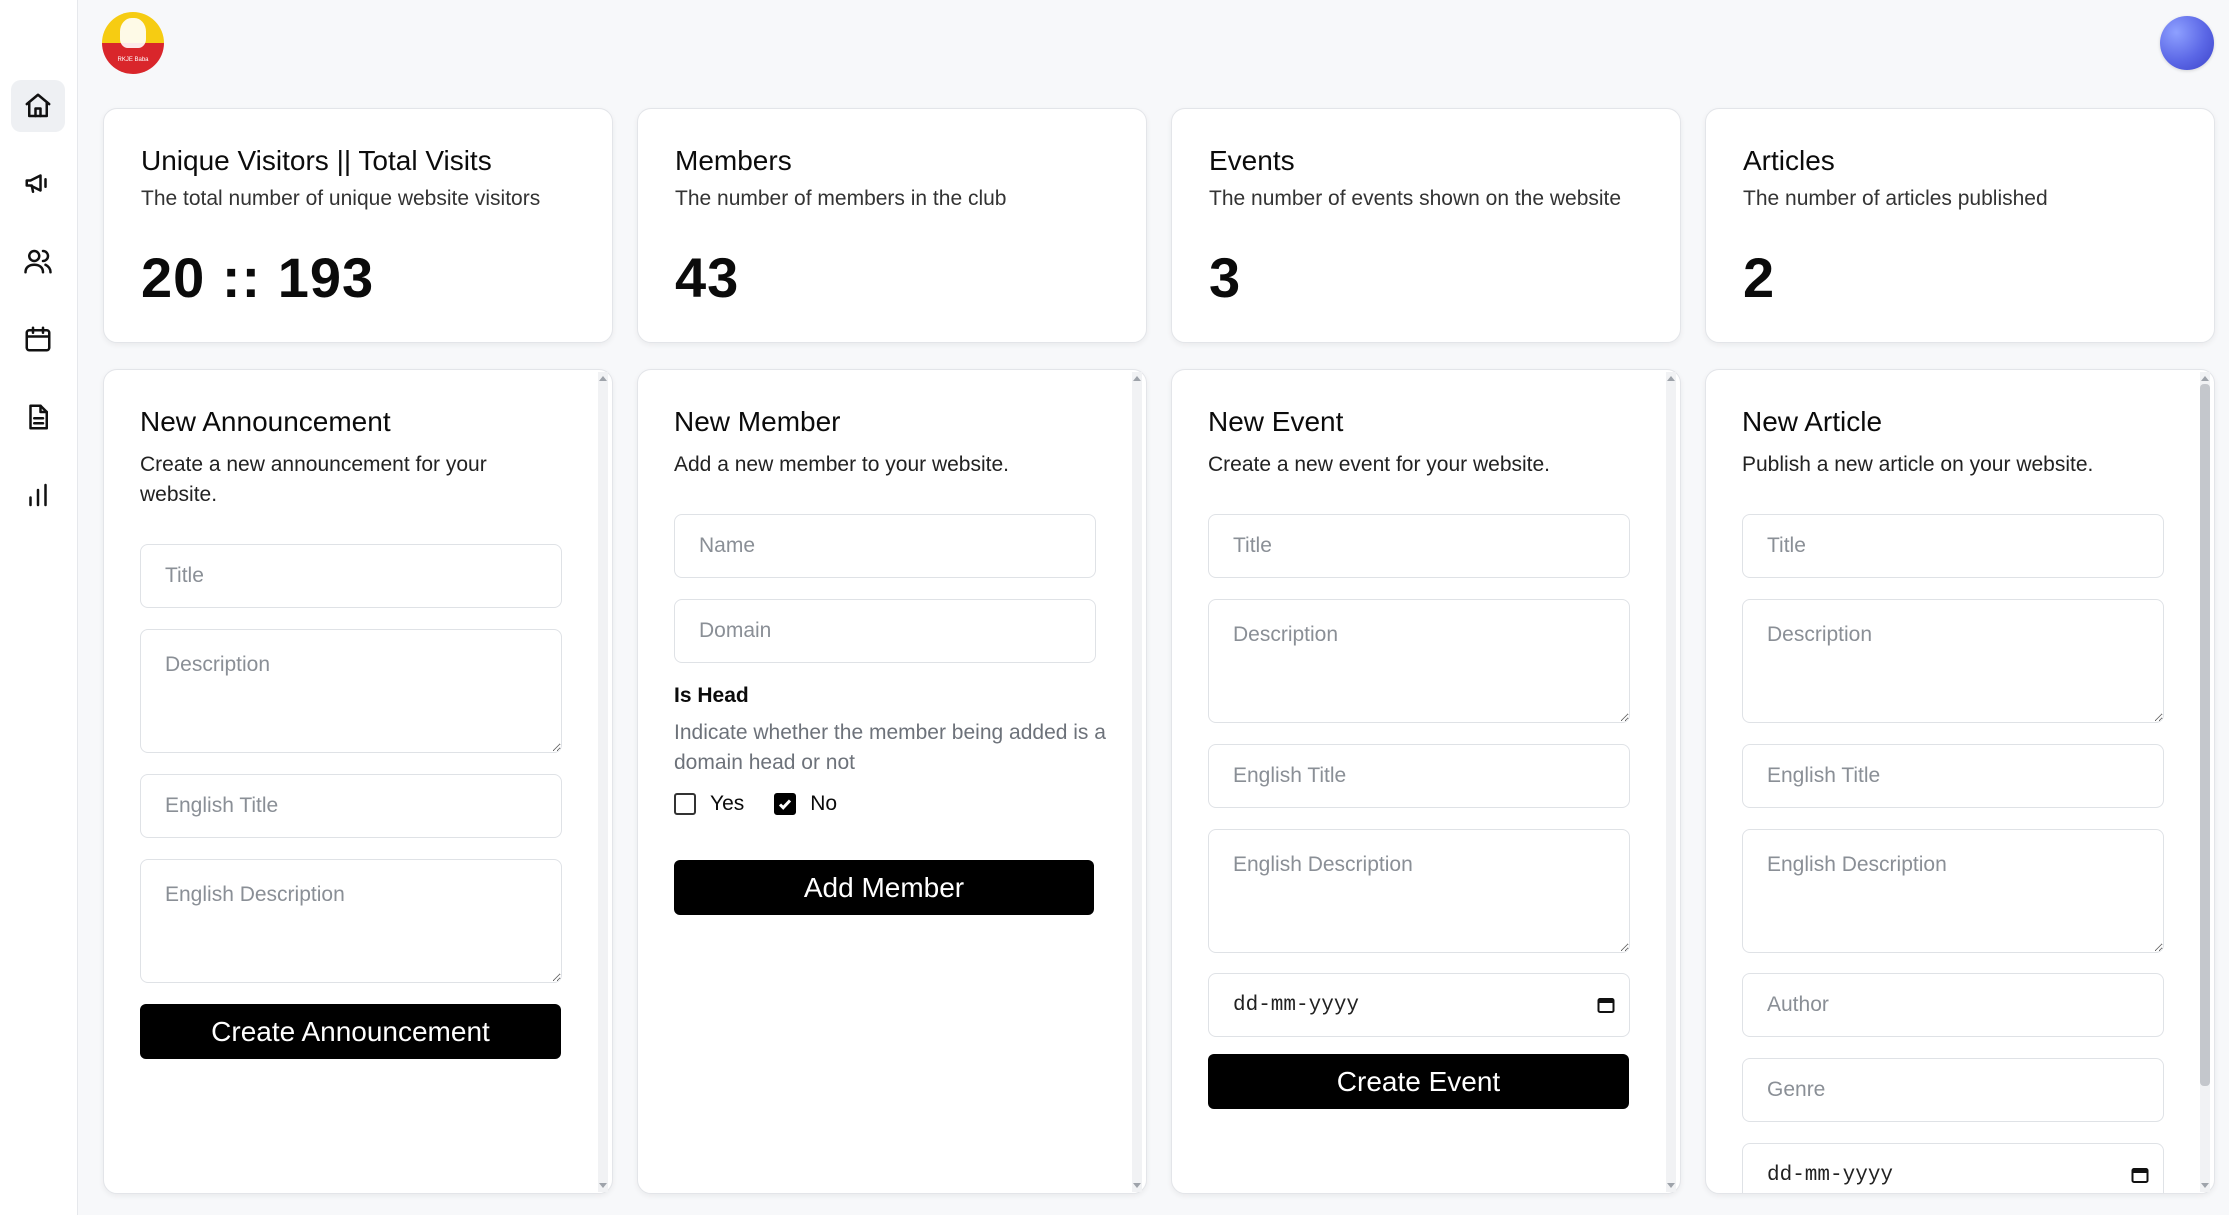 This screenshot has height=1215, width=2229. Describe the element at coordinates (258, 277) in the screenshot. I see `stat-value: 20 :: 193` at that location.